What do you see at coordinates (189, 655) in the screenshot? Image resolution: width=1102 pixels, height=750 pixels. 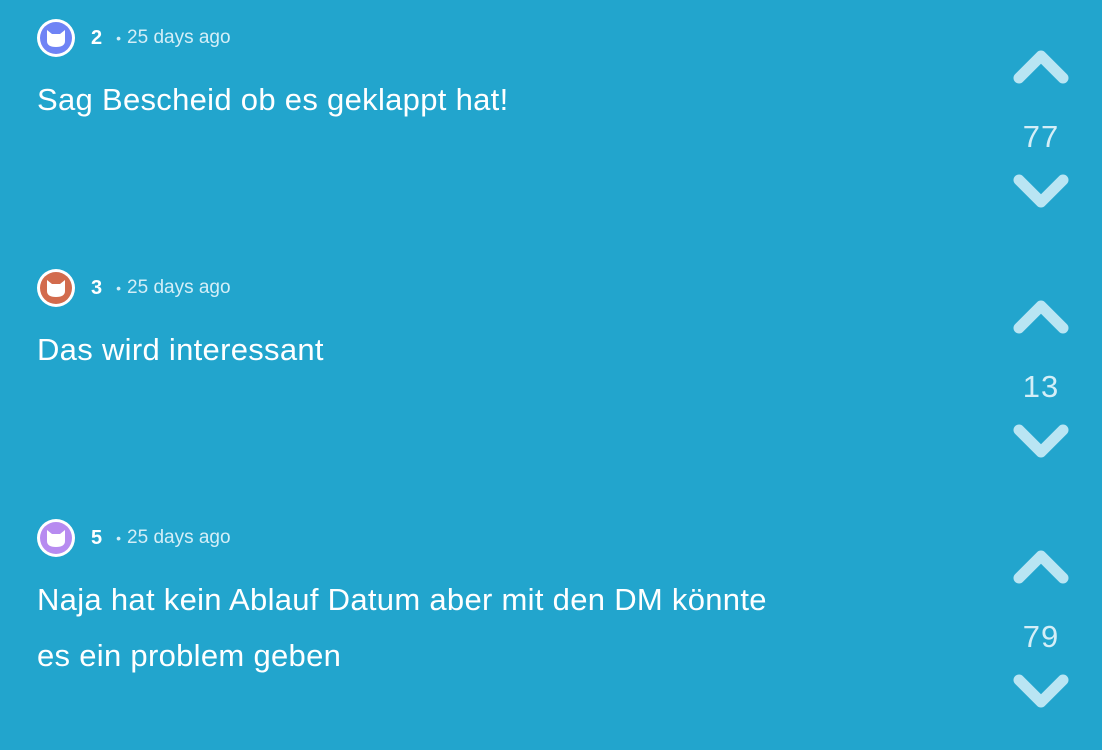 I see `comment-line: es ein problem geben` at bounding box center [189, 655].